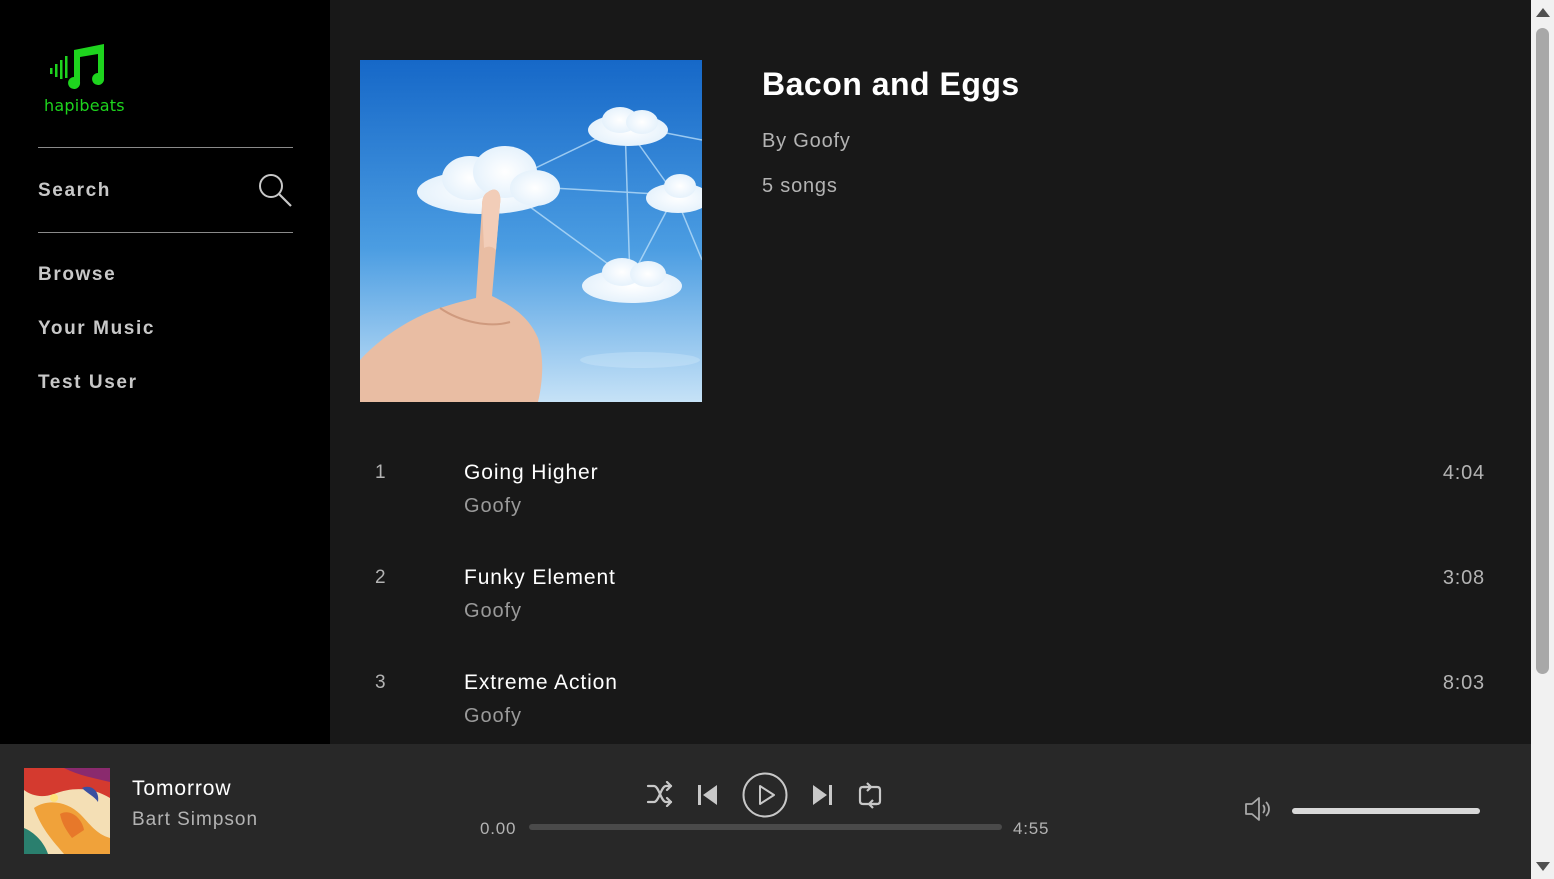 Image resolution: width=1554 pixels, height=879 pixels. What do you see at coordinates (77, 275) in the screenshot?
I see `sidebar-item-browse: Browse` at bounding box center [77, 275].